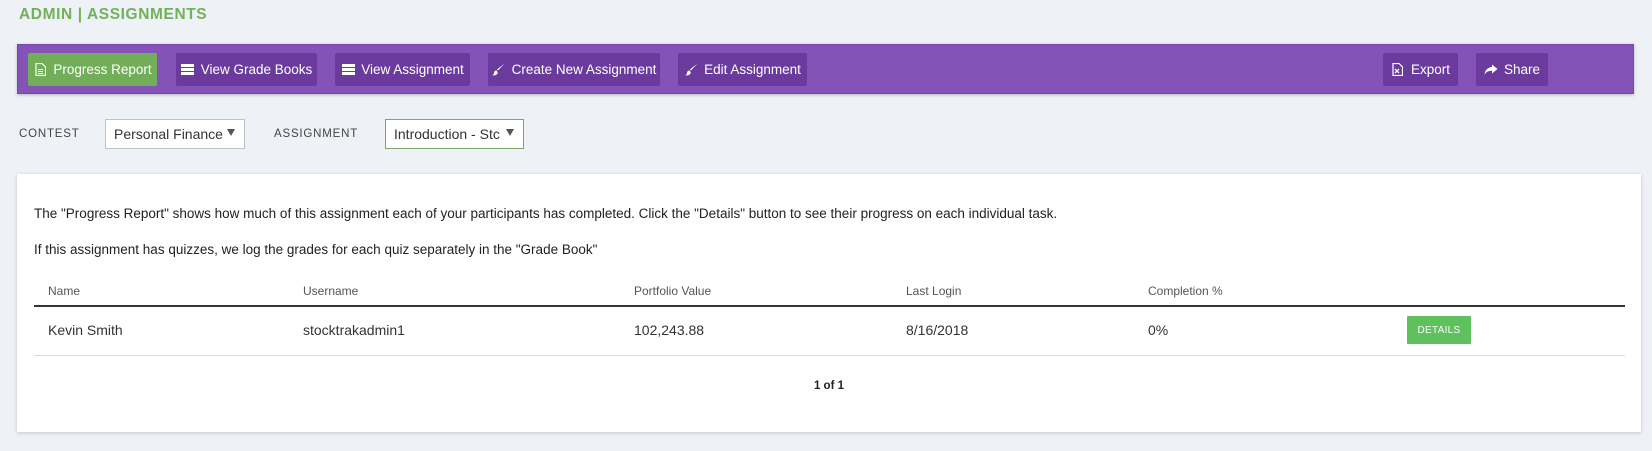 The image size is (1652, 451). What do you see at coordinates (412, 69) in the screenshot?
I see `view-assignment-label: View Assignment` at bounding box center [412, 69].